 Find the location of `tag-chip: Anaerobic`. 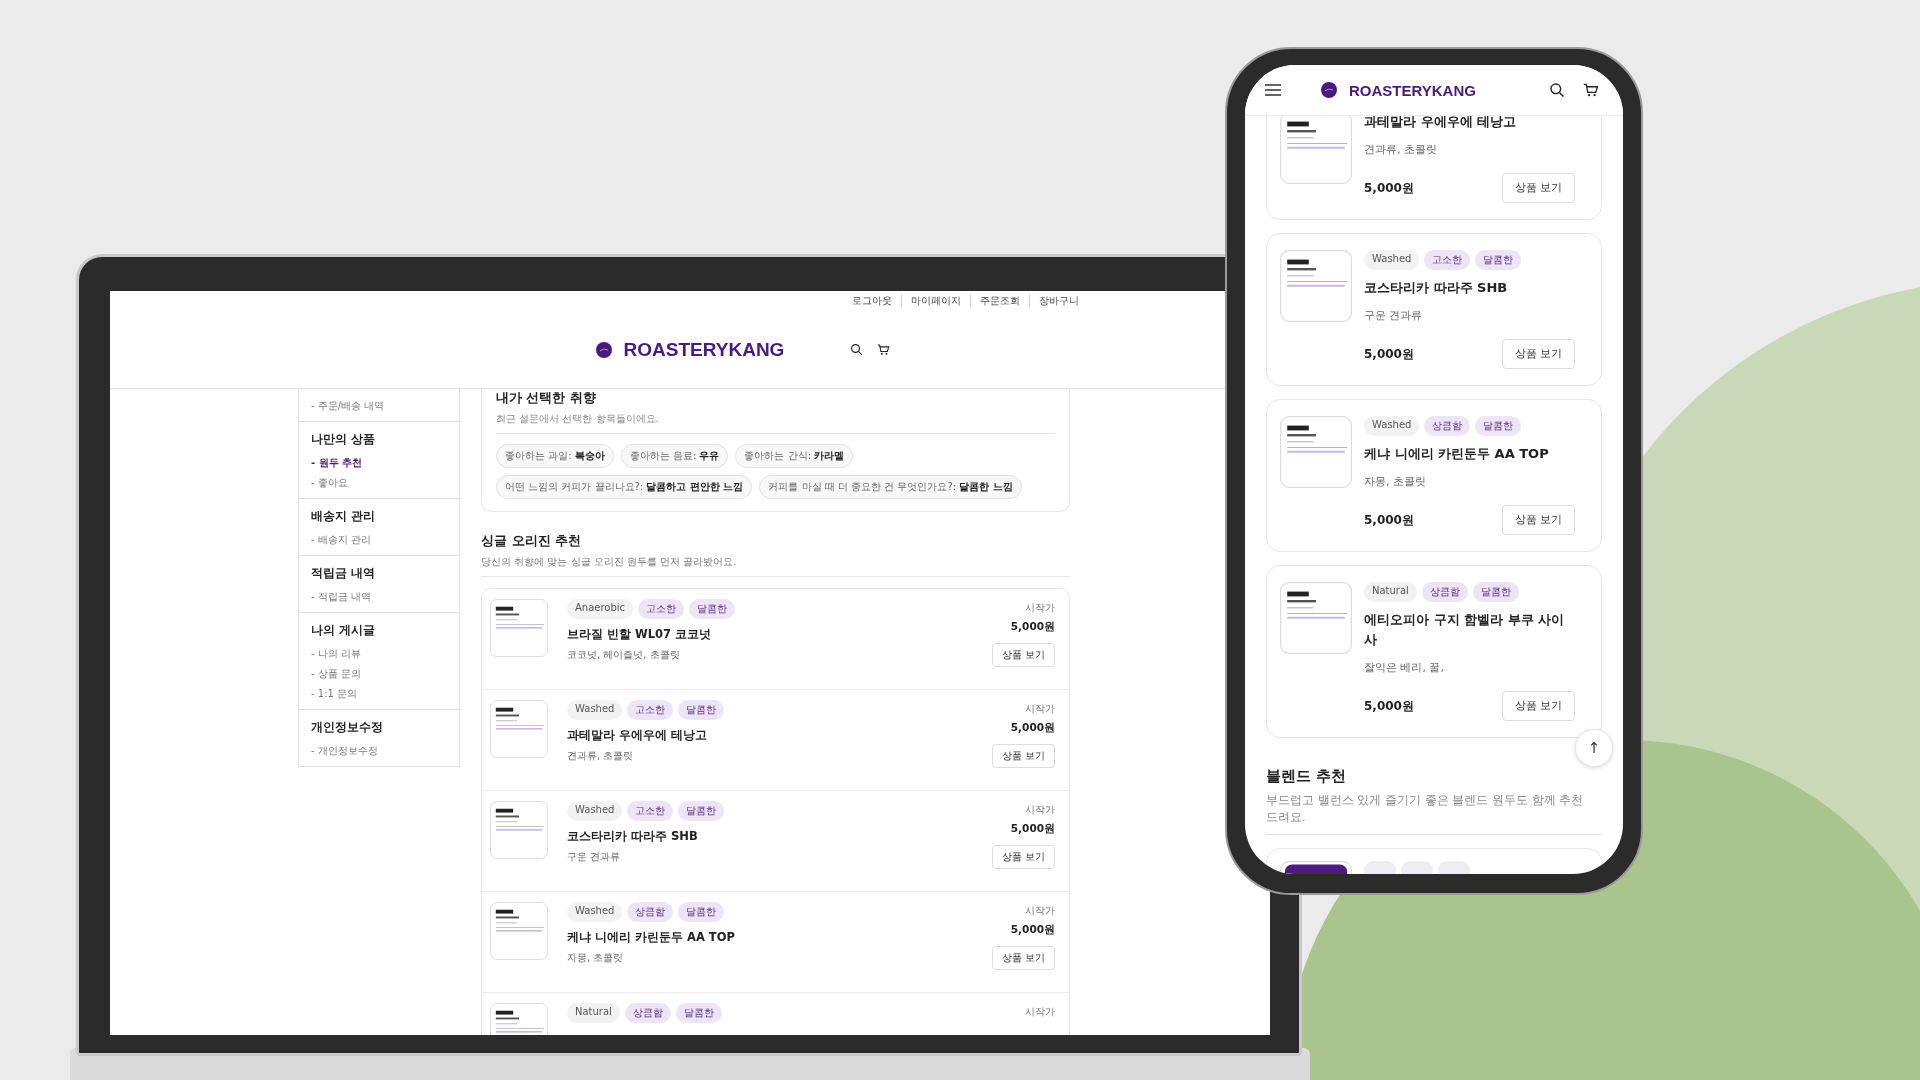

tag-chip: Anaerobic is located at coordinates (600, 609).